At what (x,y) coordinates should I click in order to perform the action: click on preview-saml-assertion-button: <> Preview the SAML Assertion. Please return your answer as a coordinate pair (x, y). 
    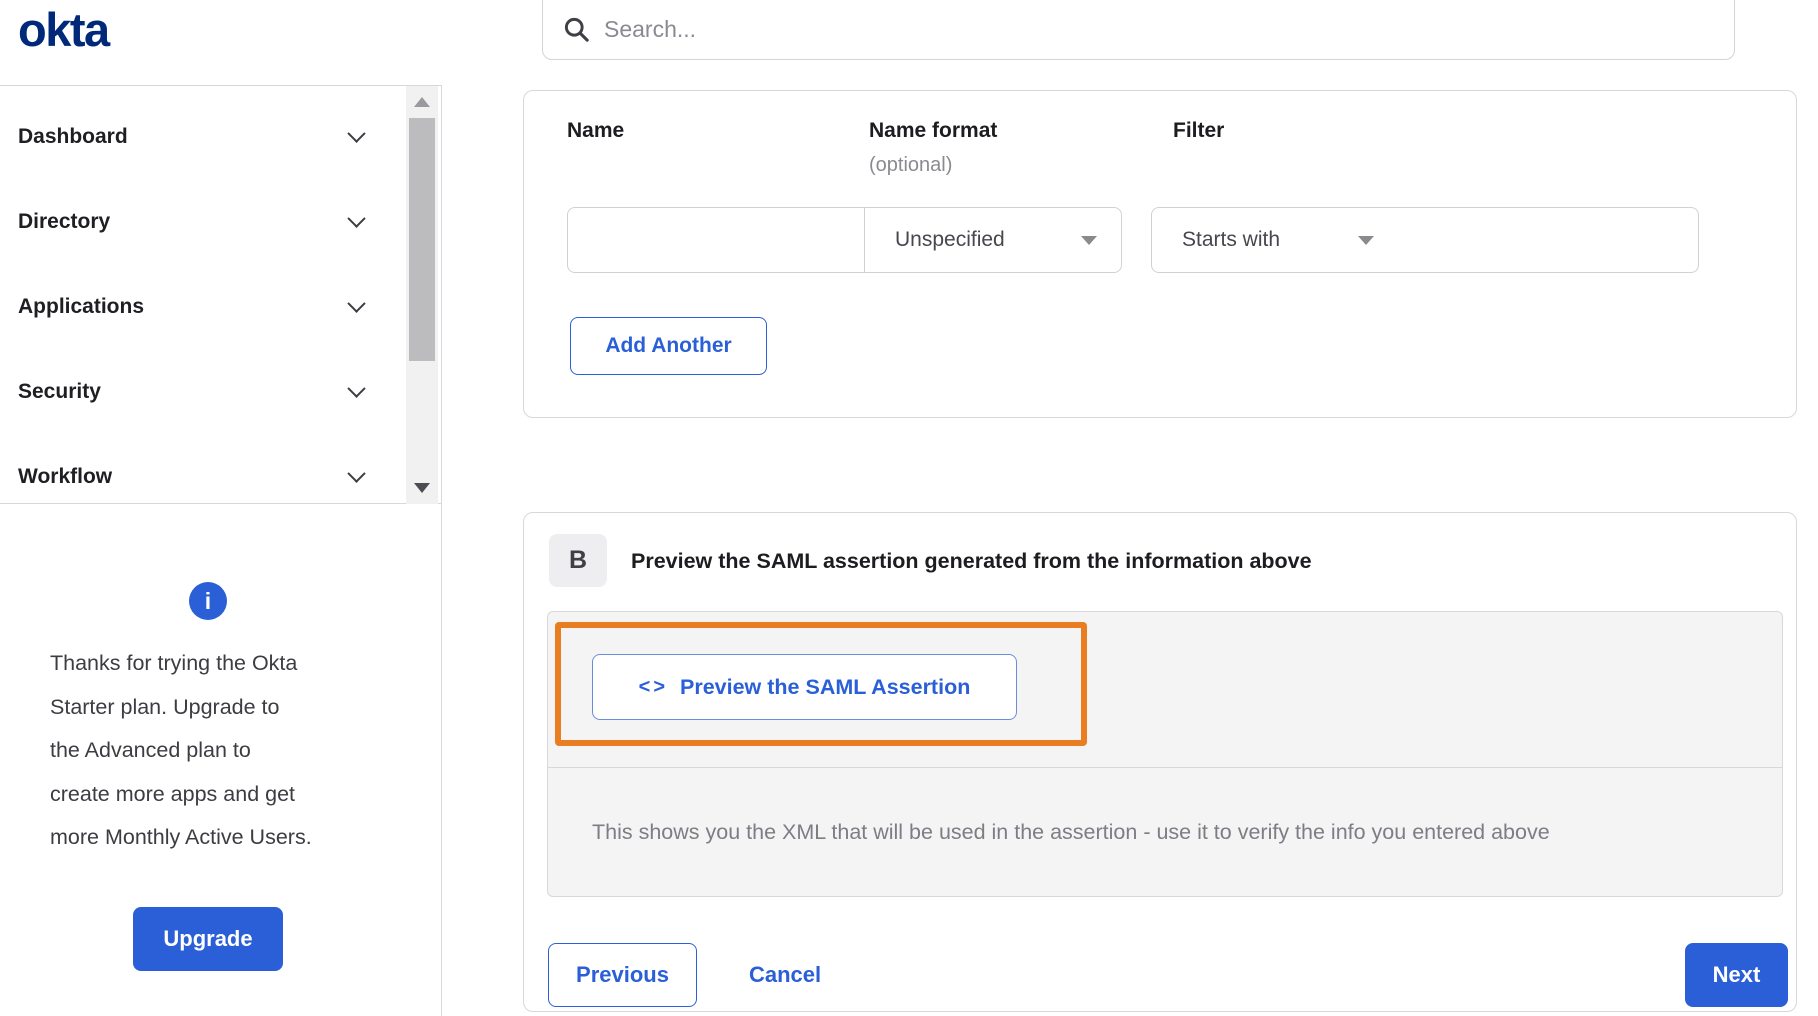
    Looking at the image, I should click on (804, 687).